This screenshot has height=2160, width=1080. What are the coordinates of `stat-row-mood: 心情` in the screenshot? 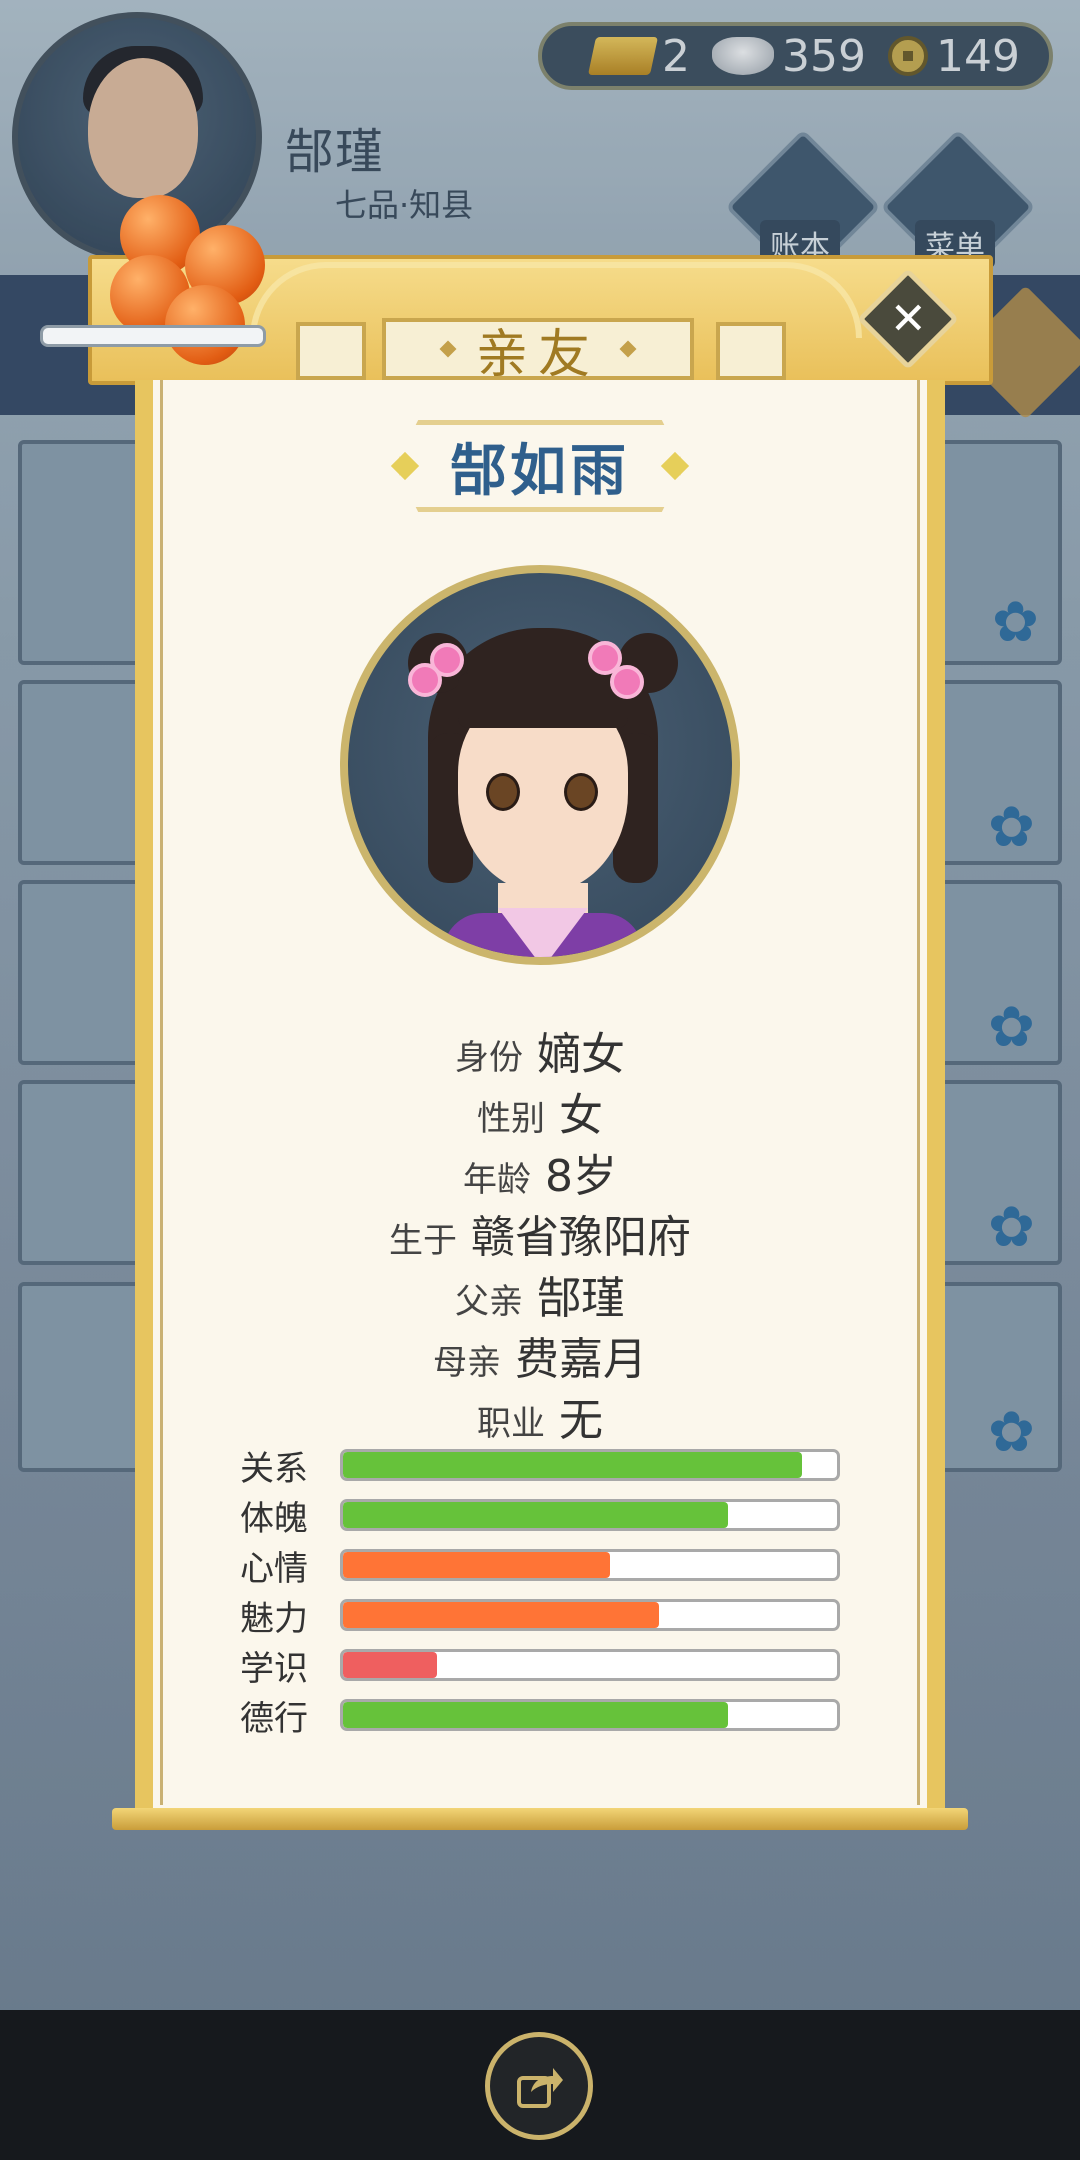 It's located at (540, 1567).